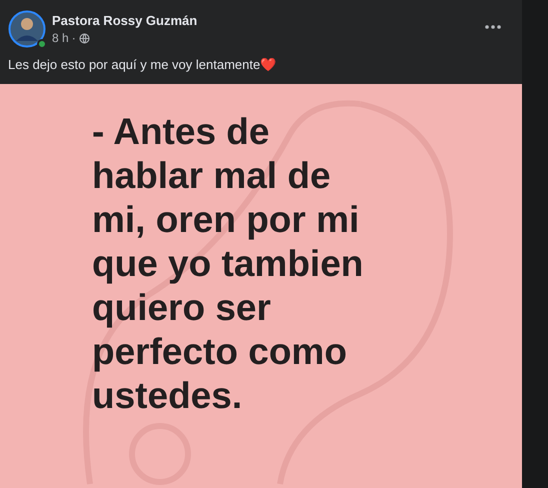 The height and width of the screenshot is (488, 548). What do you see at coordinates (493, 27) in the screenshot?
I see `more-icon` at bounding box center [493, 27].